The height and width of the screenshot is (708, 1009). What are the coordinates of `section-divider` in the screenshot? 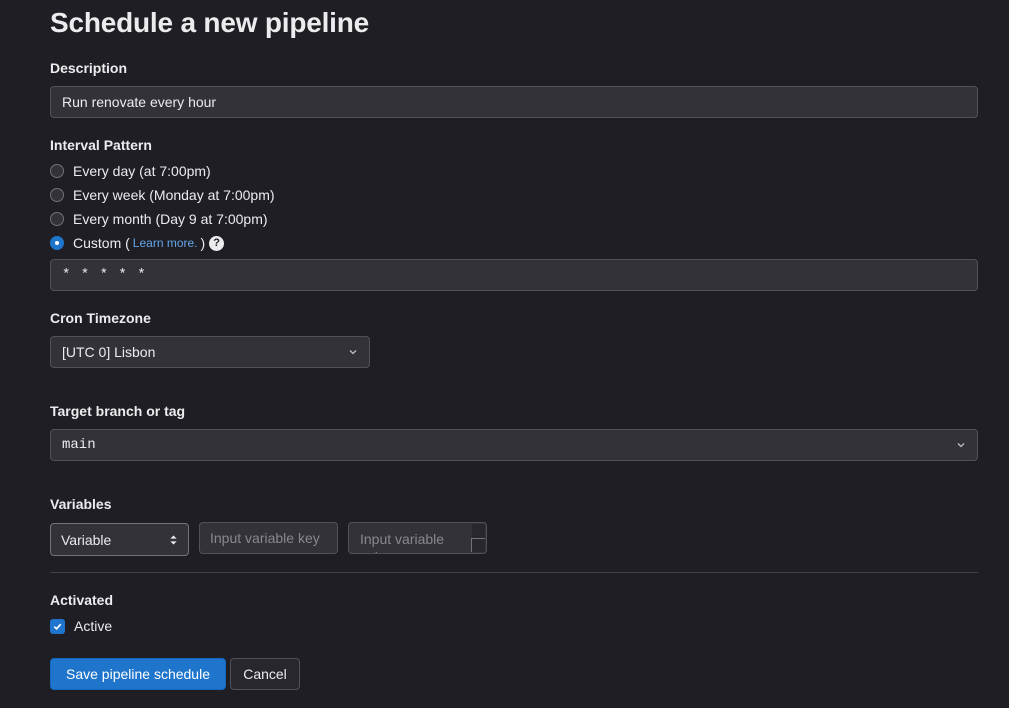 It's located at (514, 572).